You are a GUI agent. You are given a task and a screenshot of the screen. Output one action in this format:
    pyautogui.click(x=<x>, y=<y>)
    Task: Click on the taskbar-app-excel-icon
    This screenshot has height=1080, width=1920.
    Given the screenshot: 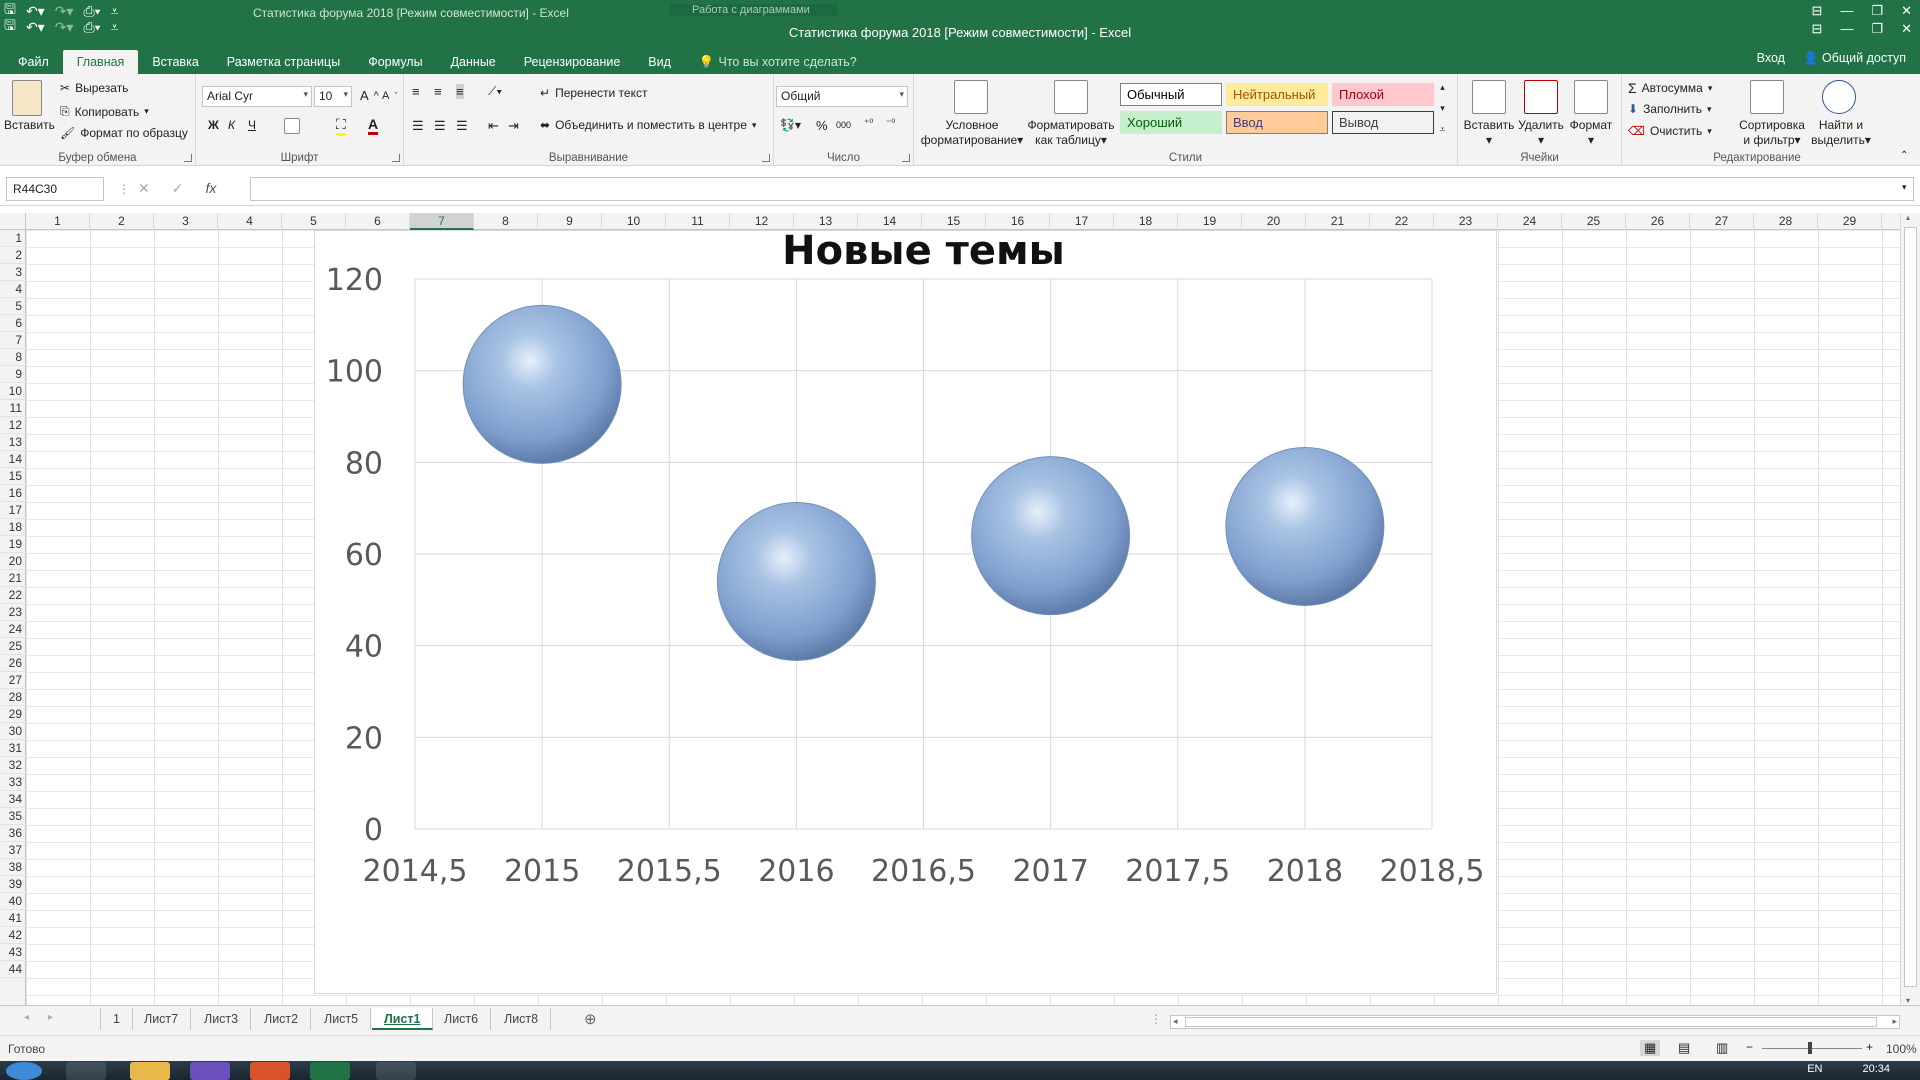 What is the action you would take?
    pyautogui.click(x=330, y=1071)
    